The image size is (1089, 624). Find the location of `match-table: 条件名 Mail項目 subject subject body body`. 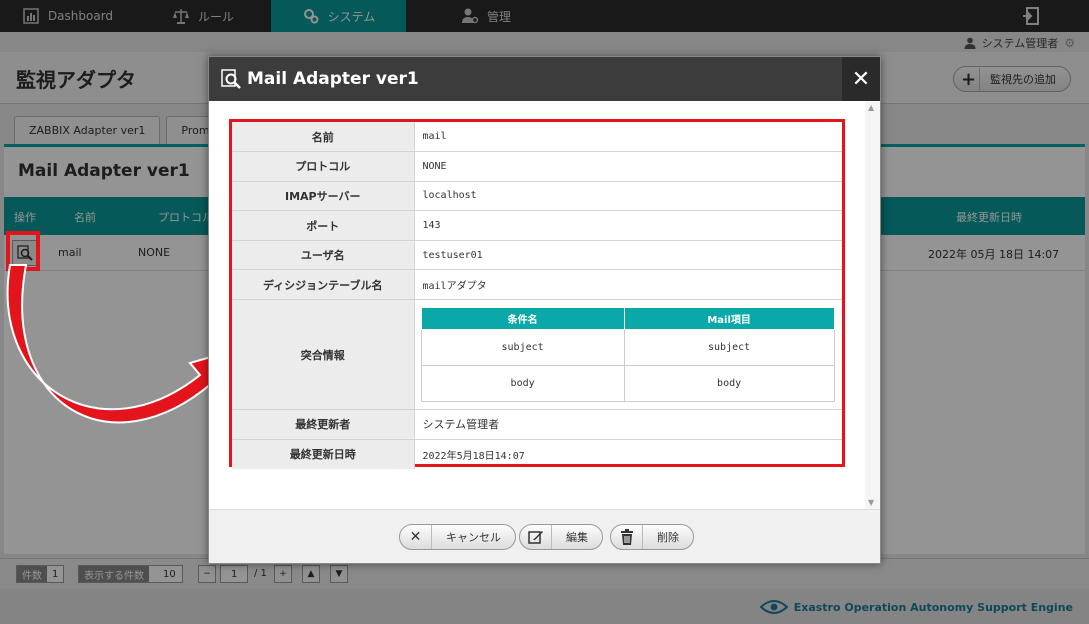

match-table: 条件名 Mail項目 subject subject body body is located at coordinates (627, 355).